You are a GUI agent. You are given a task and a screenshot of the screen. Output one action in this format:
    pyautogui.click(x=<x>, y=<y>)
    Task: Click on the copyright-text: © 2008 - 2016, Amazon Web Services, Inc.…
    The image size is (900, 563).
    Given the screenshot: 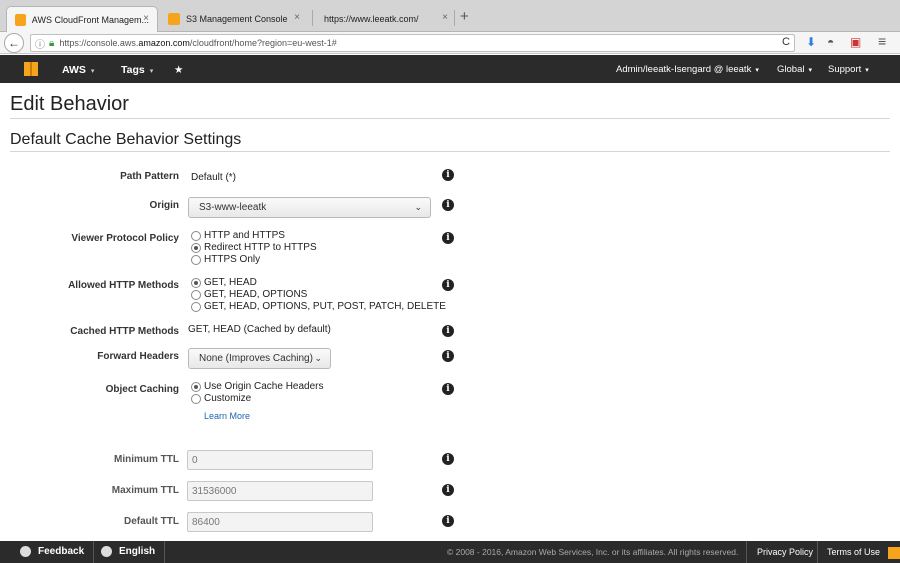 What is the action you would take?
    pyautogui.click(x=593, y=552)
    